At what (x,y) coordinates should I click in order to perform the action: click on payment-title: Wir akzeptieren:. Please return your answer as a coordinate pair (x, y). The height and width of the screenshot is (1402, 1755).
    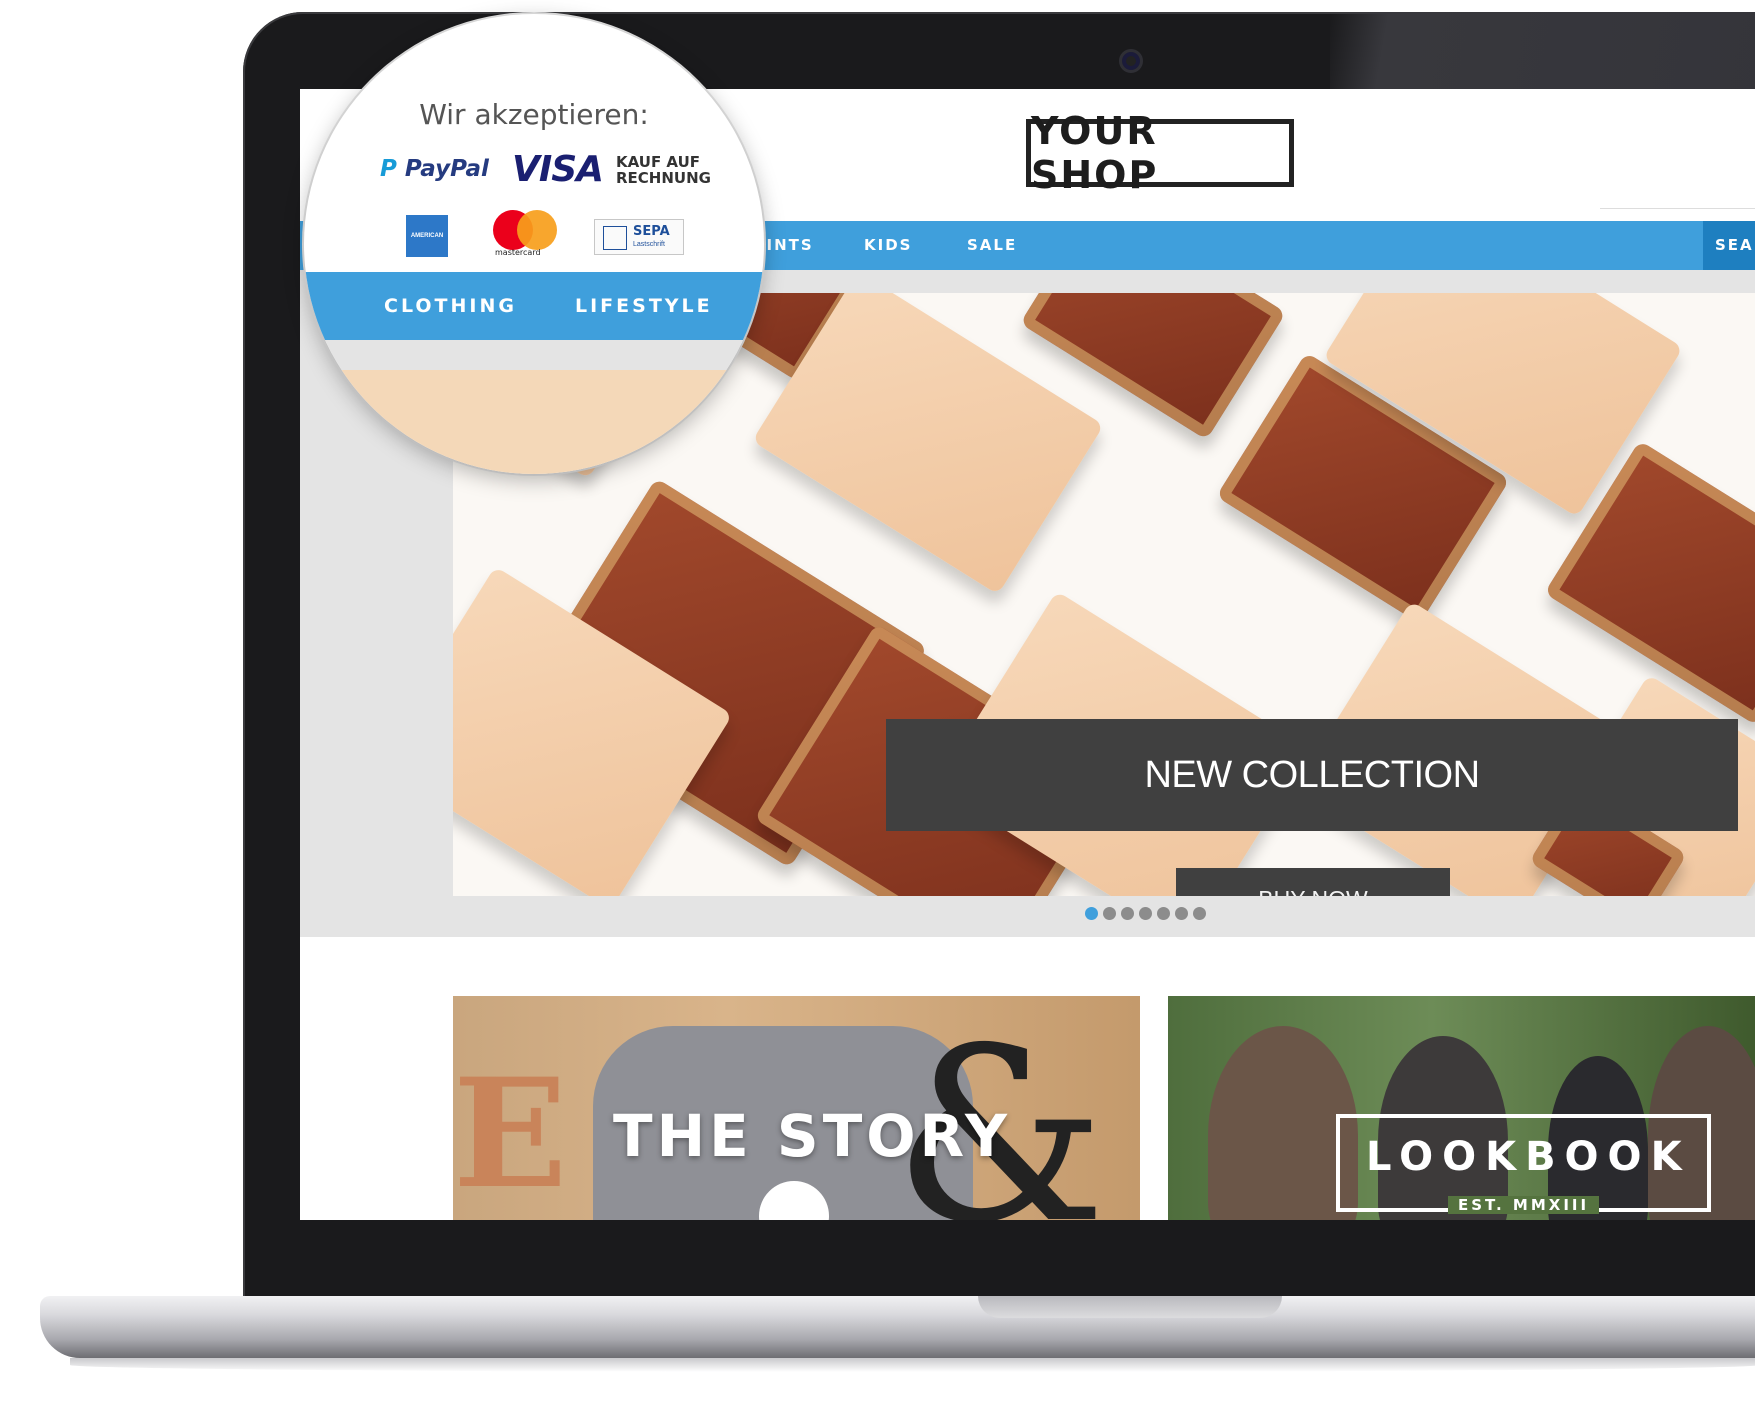
    Looking at the image, I should click on (534, 114).